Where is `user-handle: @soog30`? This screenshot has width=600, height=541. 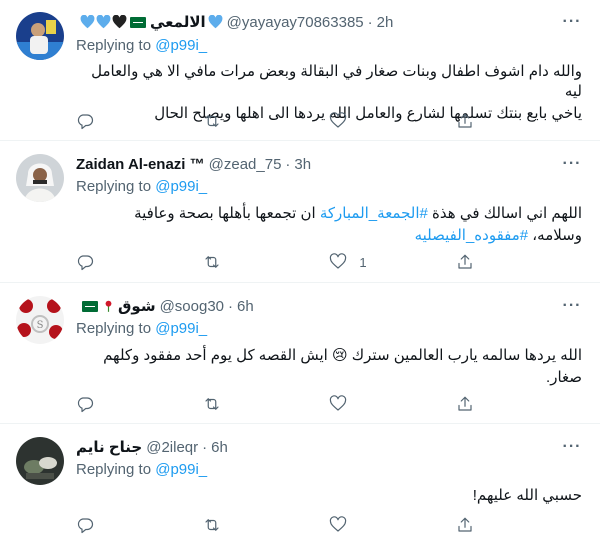
user-handle: @soog30 is located at coordinates (192, 306).